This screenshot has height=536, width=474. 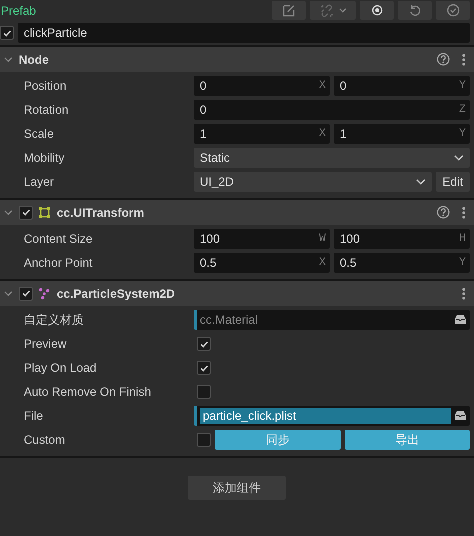 I want to click on prefab-label: Prefab, so click(x=18, y=11).